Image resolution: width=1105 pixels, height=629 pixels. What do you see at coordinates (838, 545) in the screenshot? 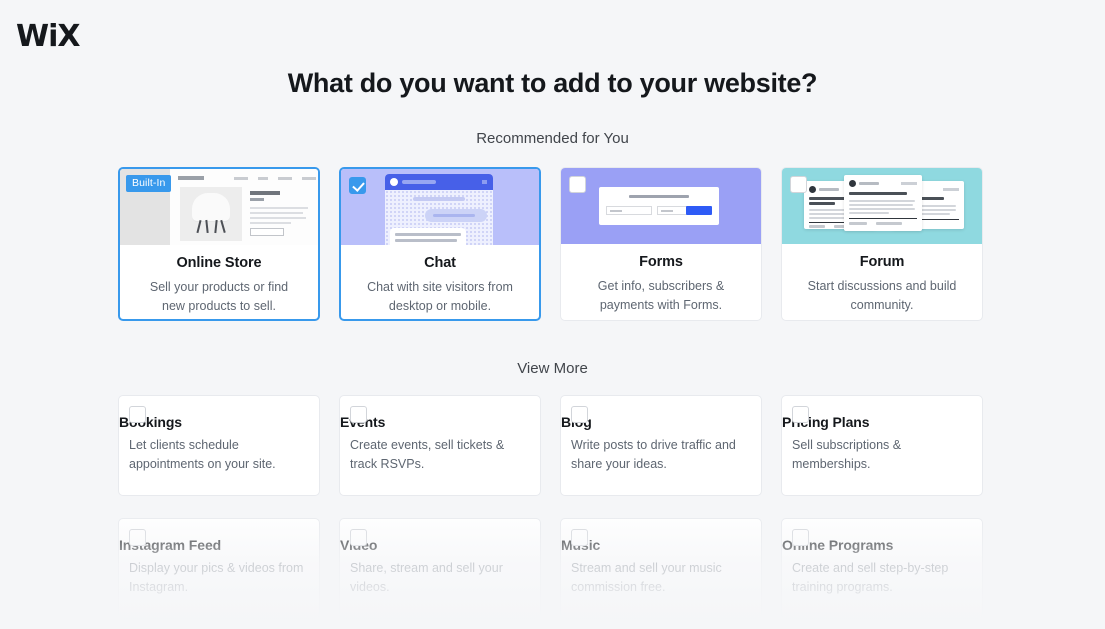
I see `app-card-title: Online Programs` at bounding box center [838, 545].